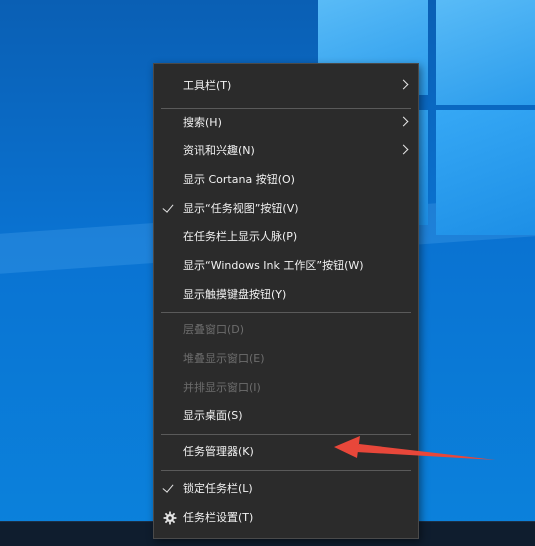  I want to click on menu-item-label: 显示 Cortana 按钮(O), so click(239, 179).